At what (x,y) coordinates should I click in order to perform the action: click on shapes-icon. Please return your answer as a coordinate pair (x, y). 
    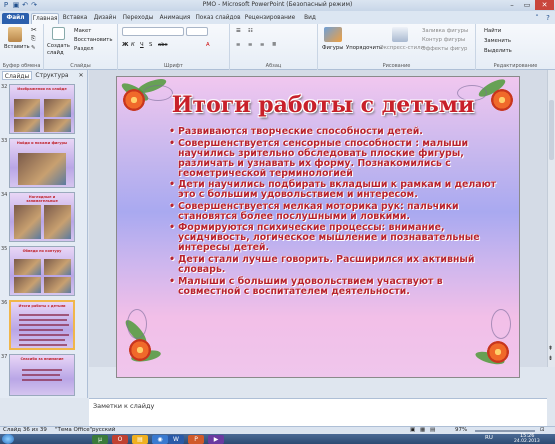
    Looking at the image, I should click on (333, 34).